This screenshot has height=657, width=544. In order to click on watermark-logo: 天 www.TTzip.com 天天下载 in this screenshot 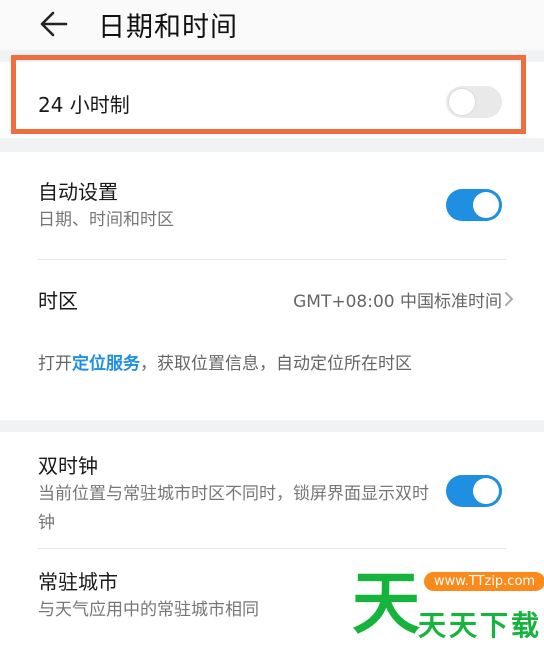, I will do `click(448, 605)`.